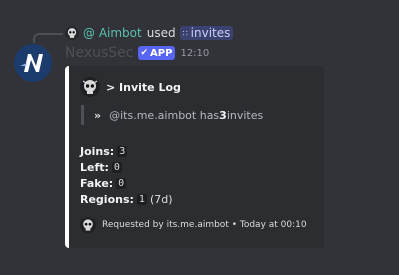 The height and width of the screenshot is (275, 399). Describe the element at coordinates (97, 151) in the screenshot. I see `stat-label: Joins:` at that location.